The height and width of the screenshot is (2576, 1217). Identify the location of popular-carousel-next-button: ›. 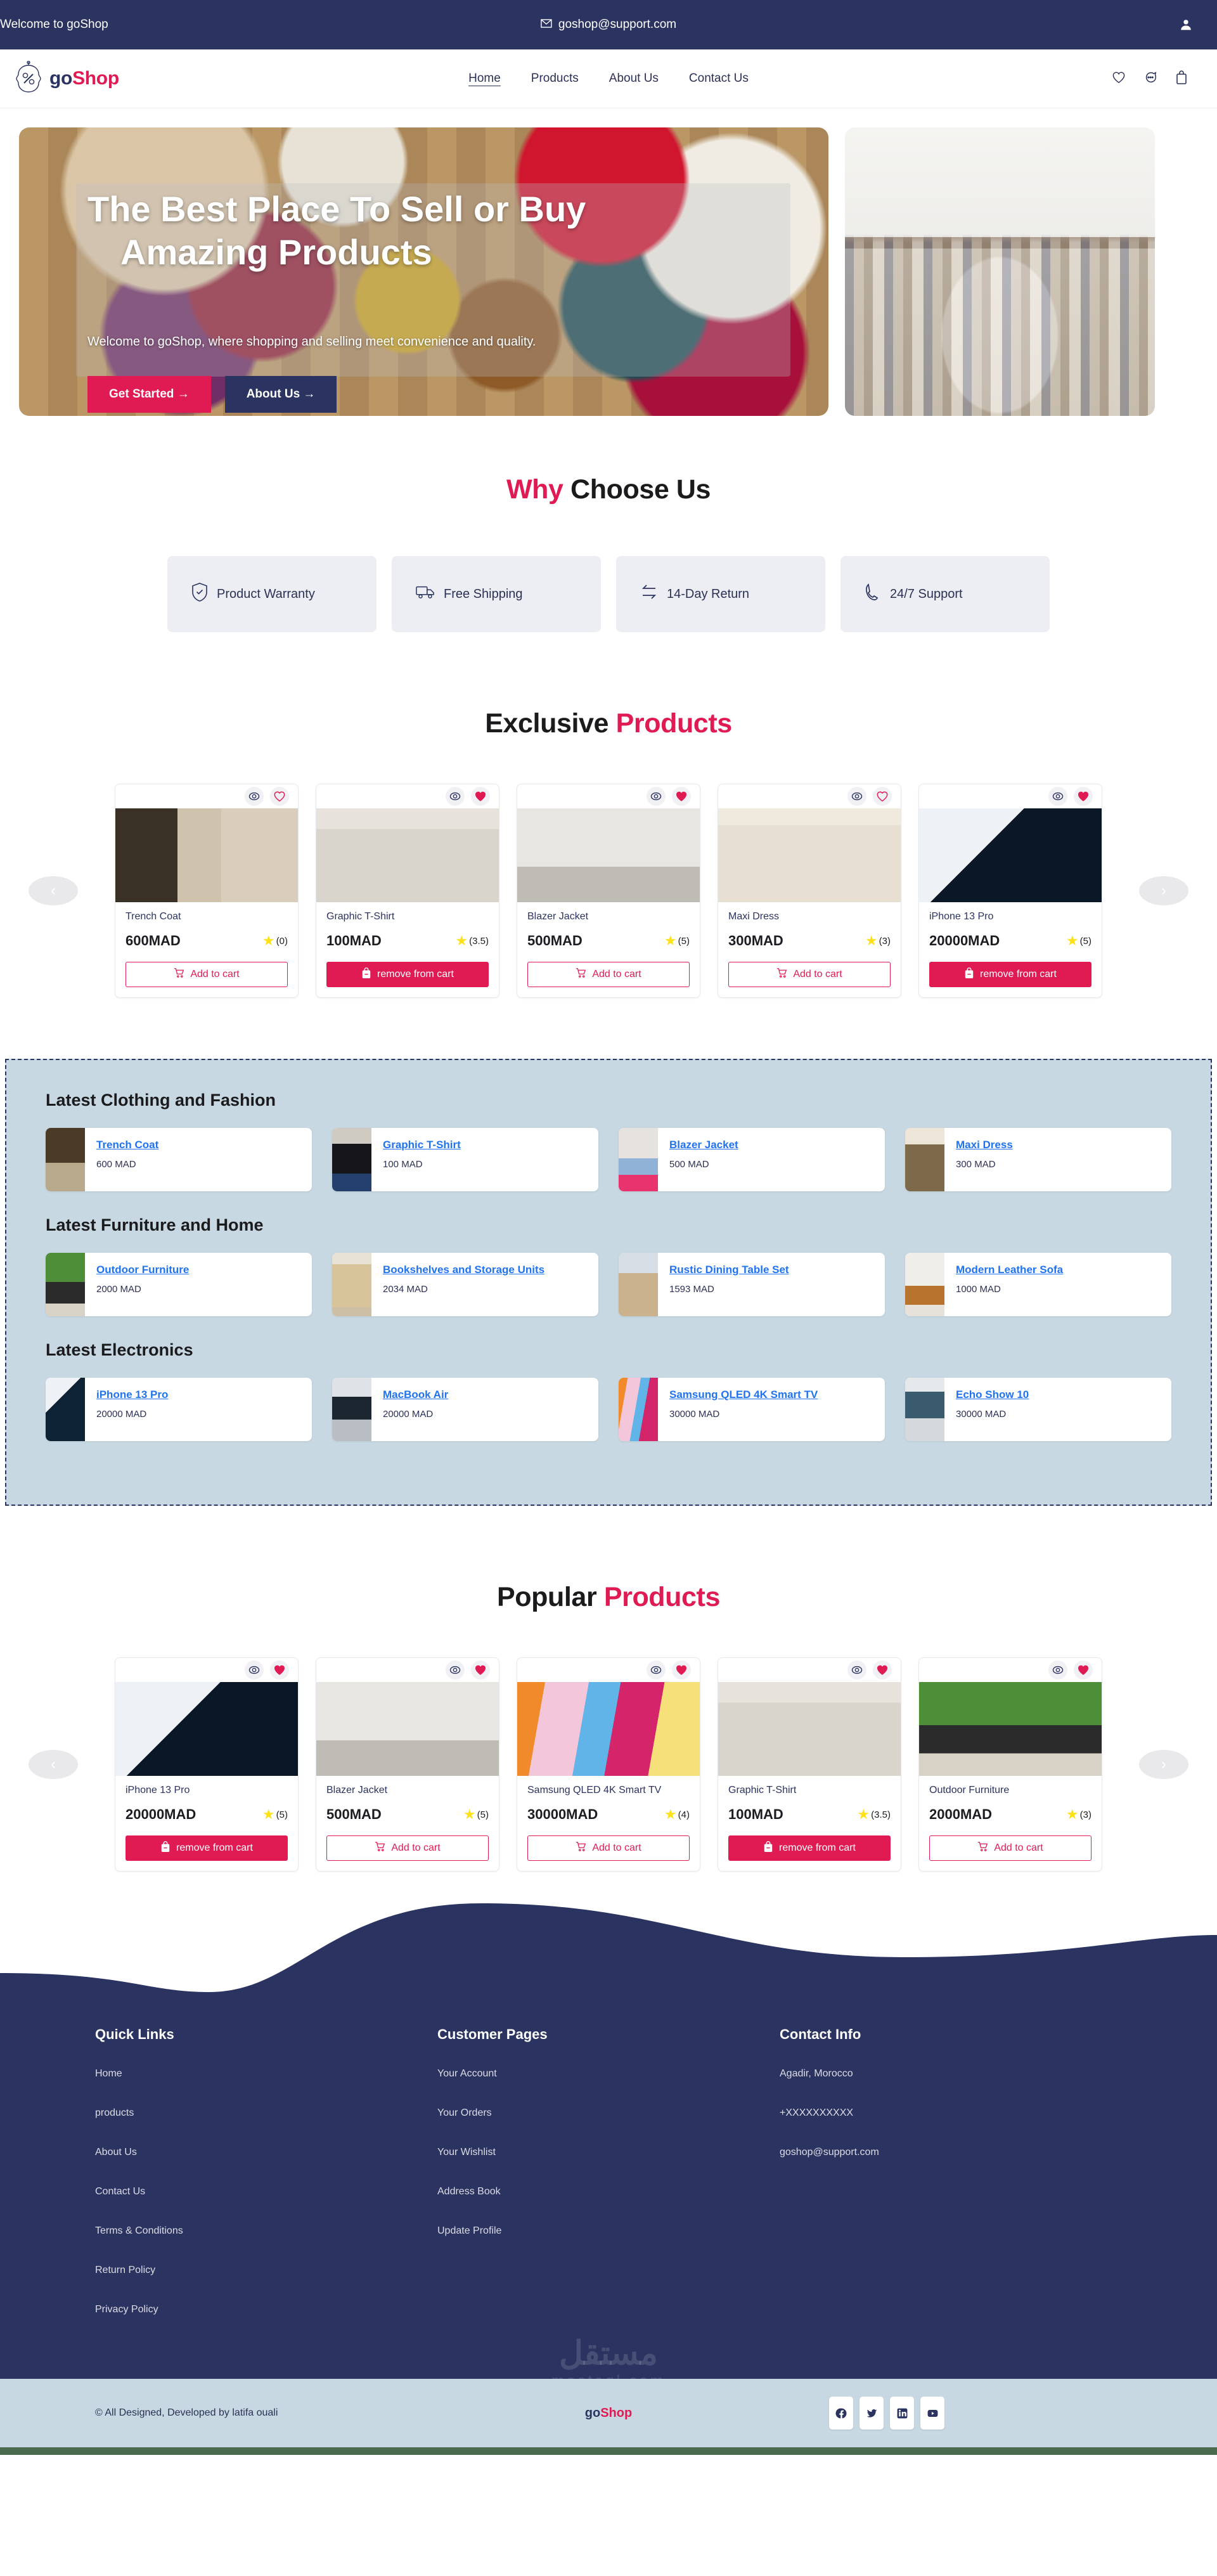
(1163, 1764).